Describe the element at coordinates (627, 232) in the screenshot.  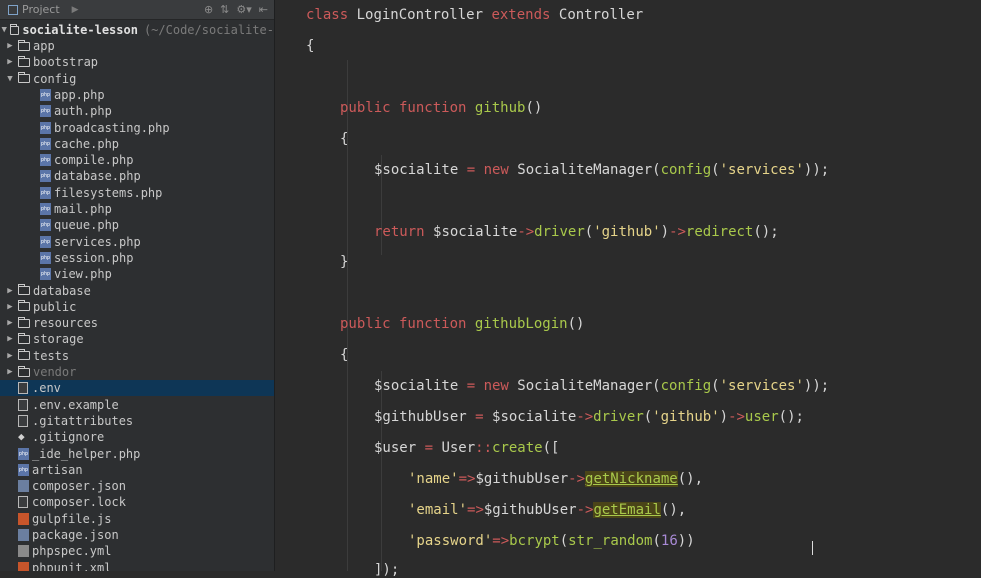
I see `code-token: 'github'` at that location.